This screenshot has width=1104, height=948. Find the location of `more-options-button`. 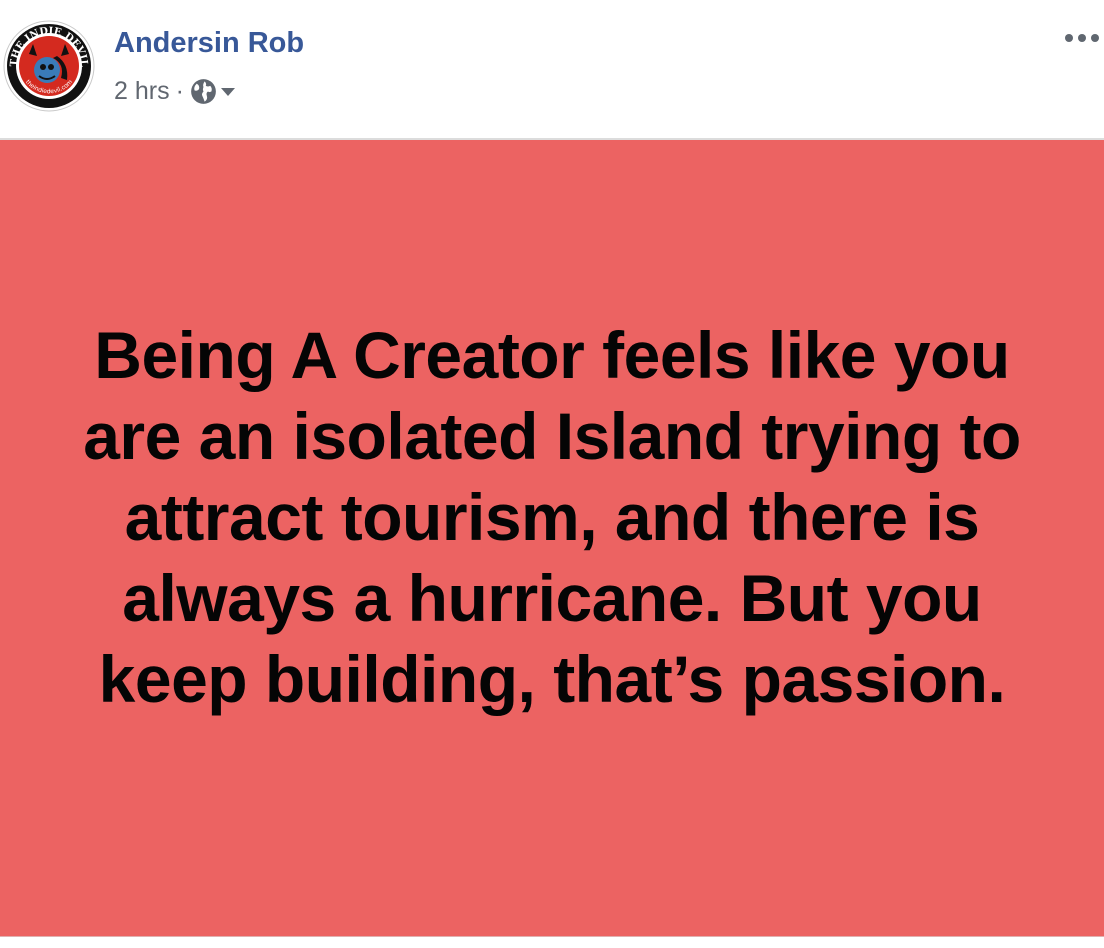

more-options-button is located at coordinates (1082, 38).